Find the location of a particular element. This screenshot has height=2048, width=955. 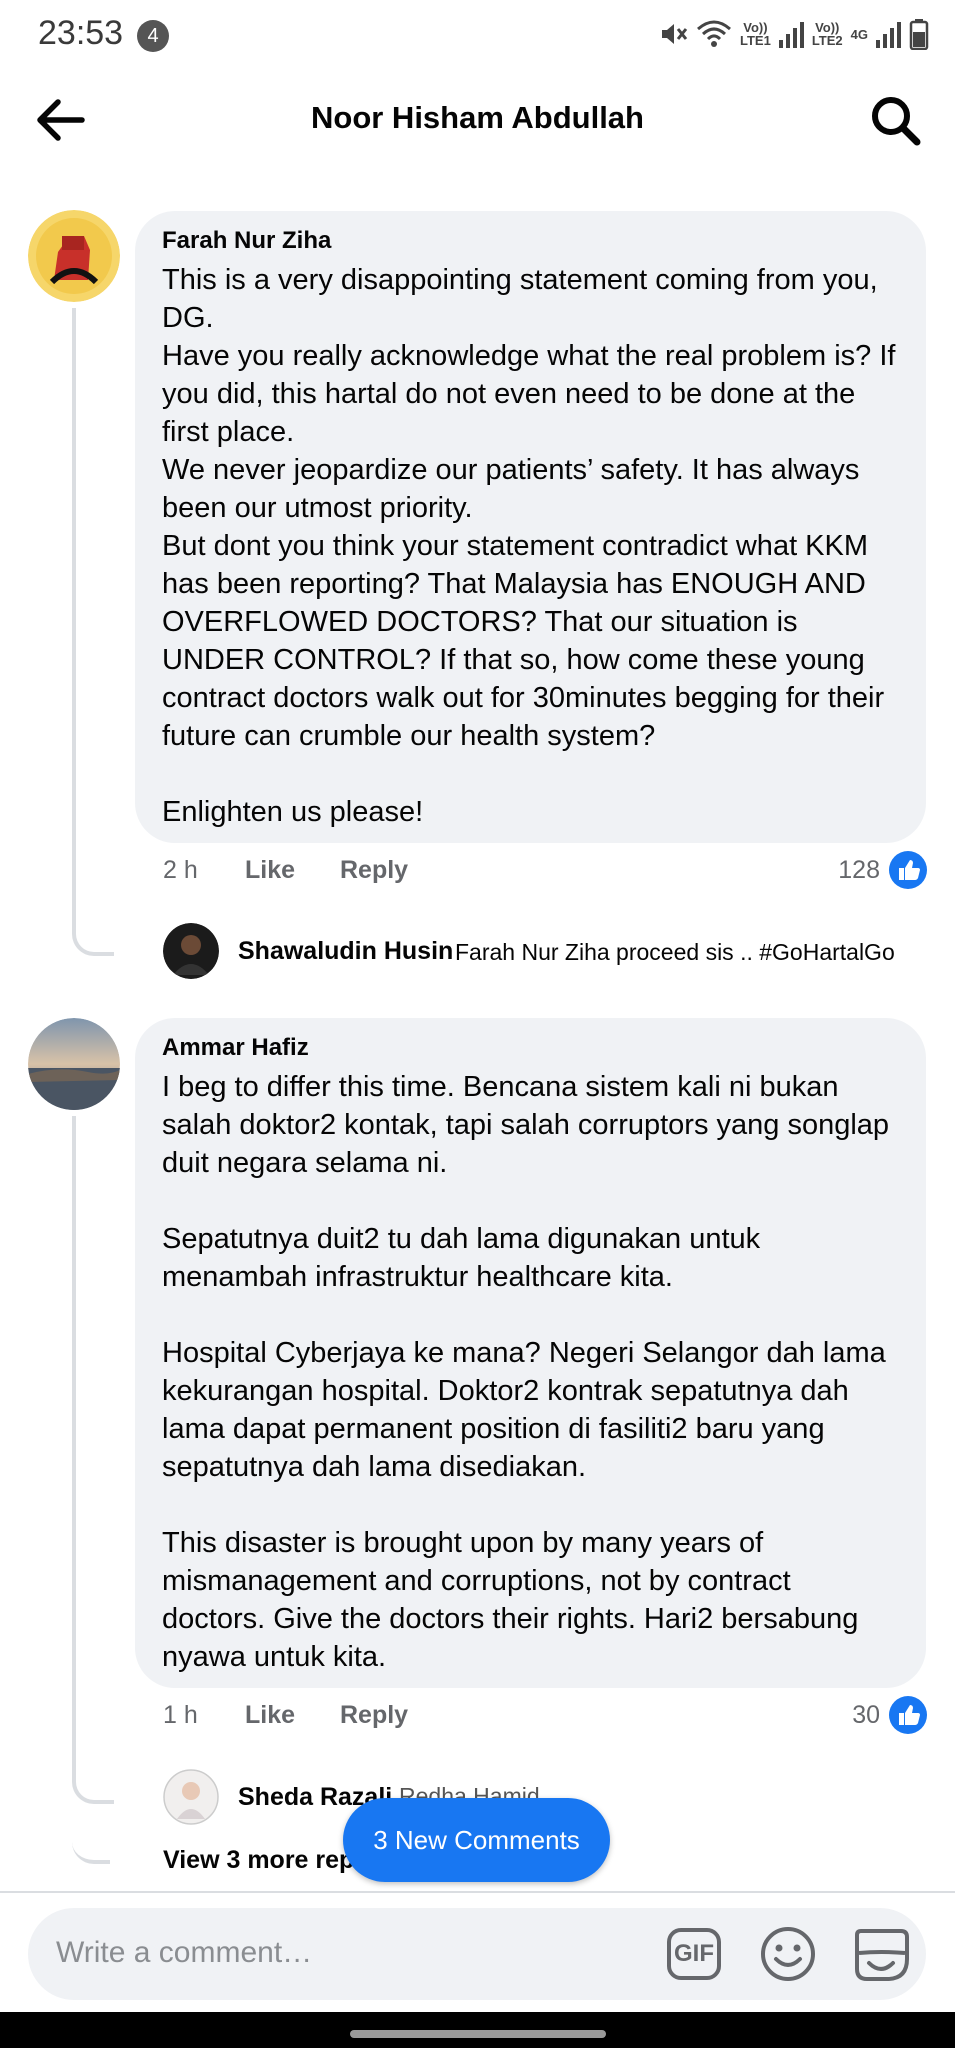

reply-author: Shawaludin Husin is located at coordinates (345, 951).